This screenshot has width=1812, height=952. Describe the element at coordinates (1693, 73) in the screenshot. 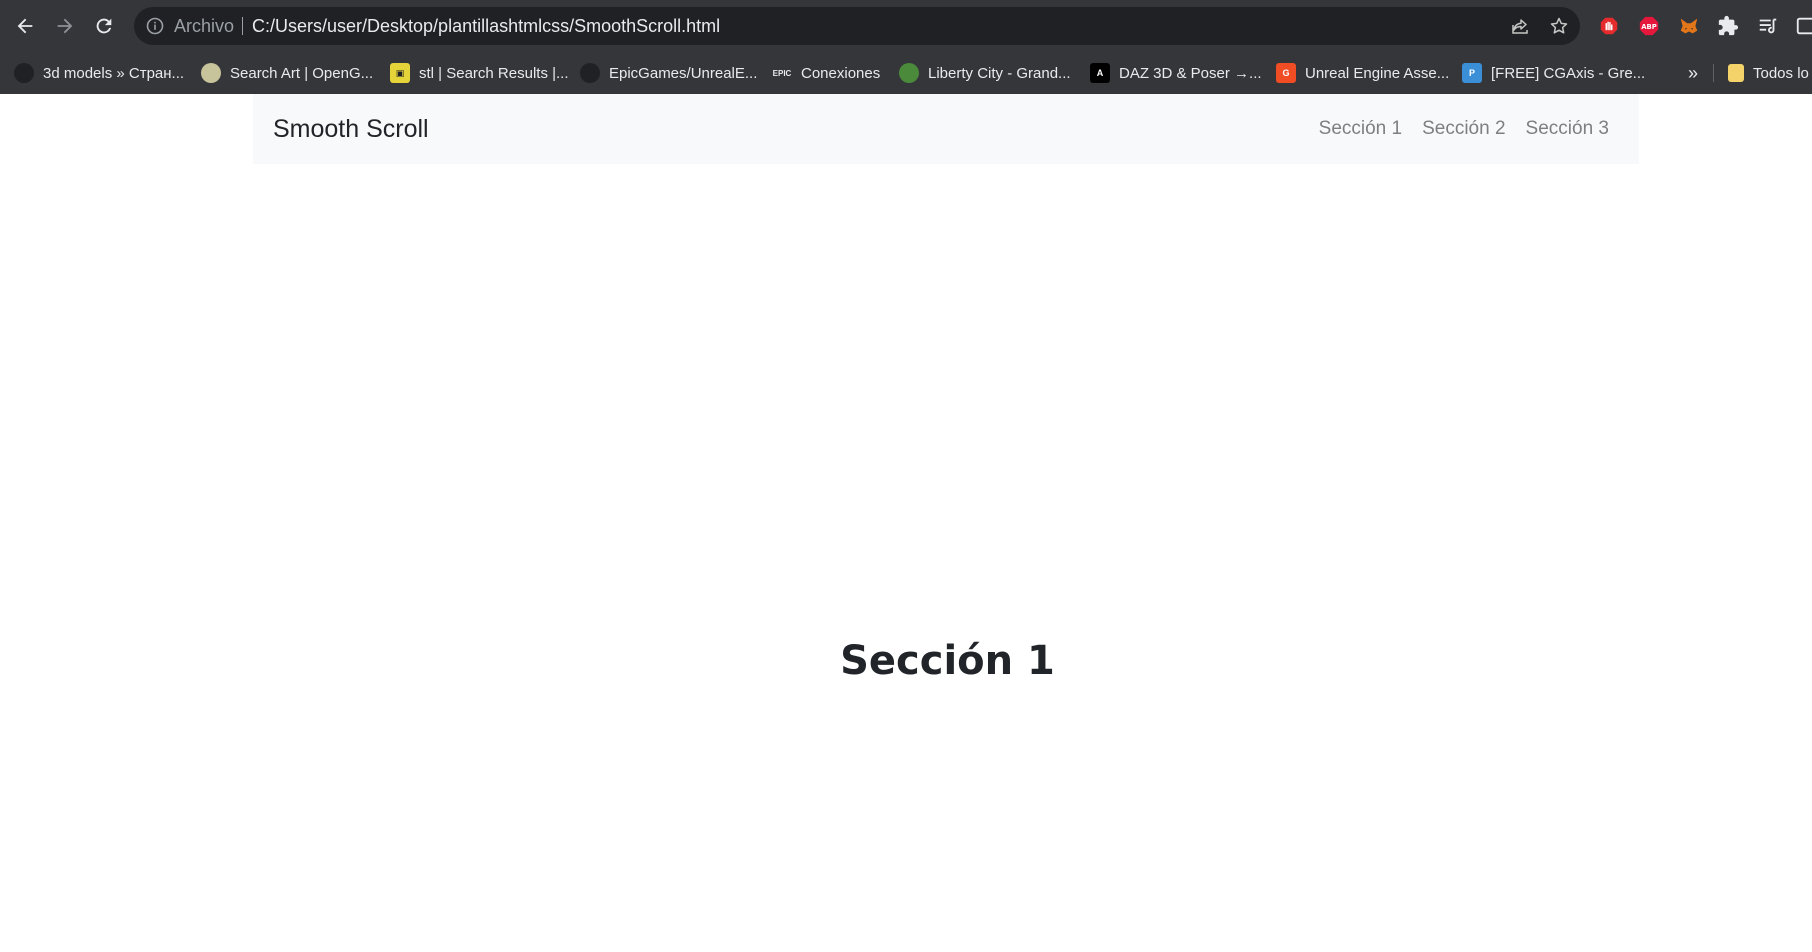

I see `more-bookmarks-button: »` at that location.